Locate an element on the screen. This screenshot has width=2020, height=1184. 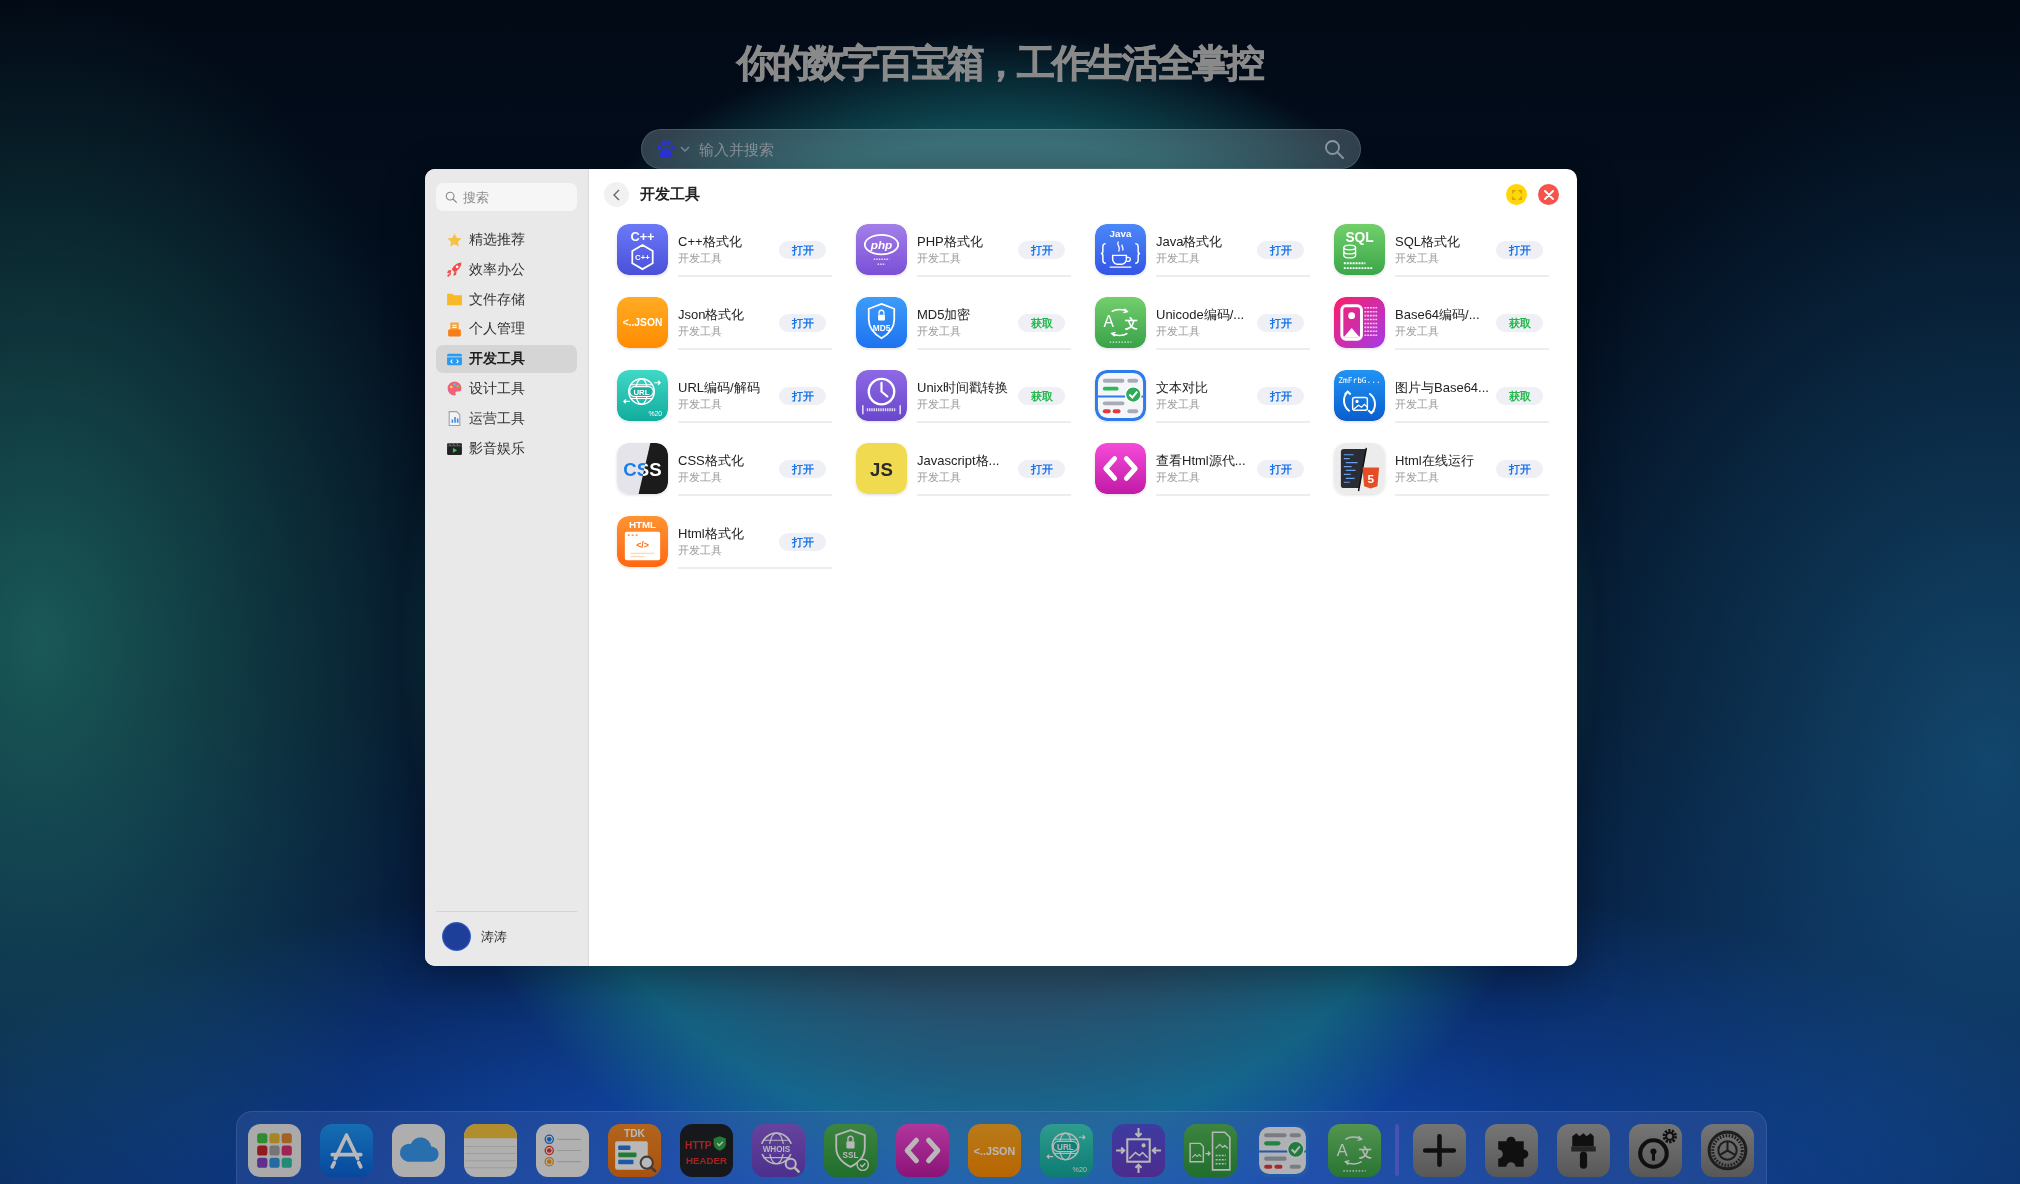
app-name: MD5加密 is located at coordinates (944, 314).